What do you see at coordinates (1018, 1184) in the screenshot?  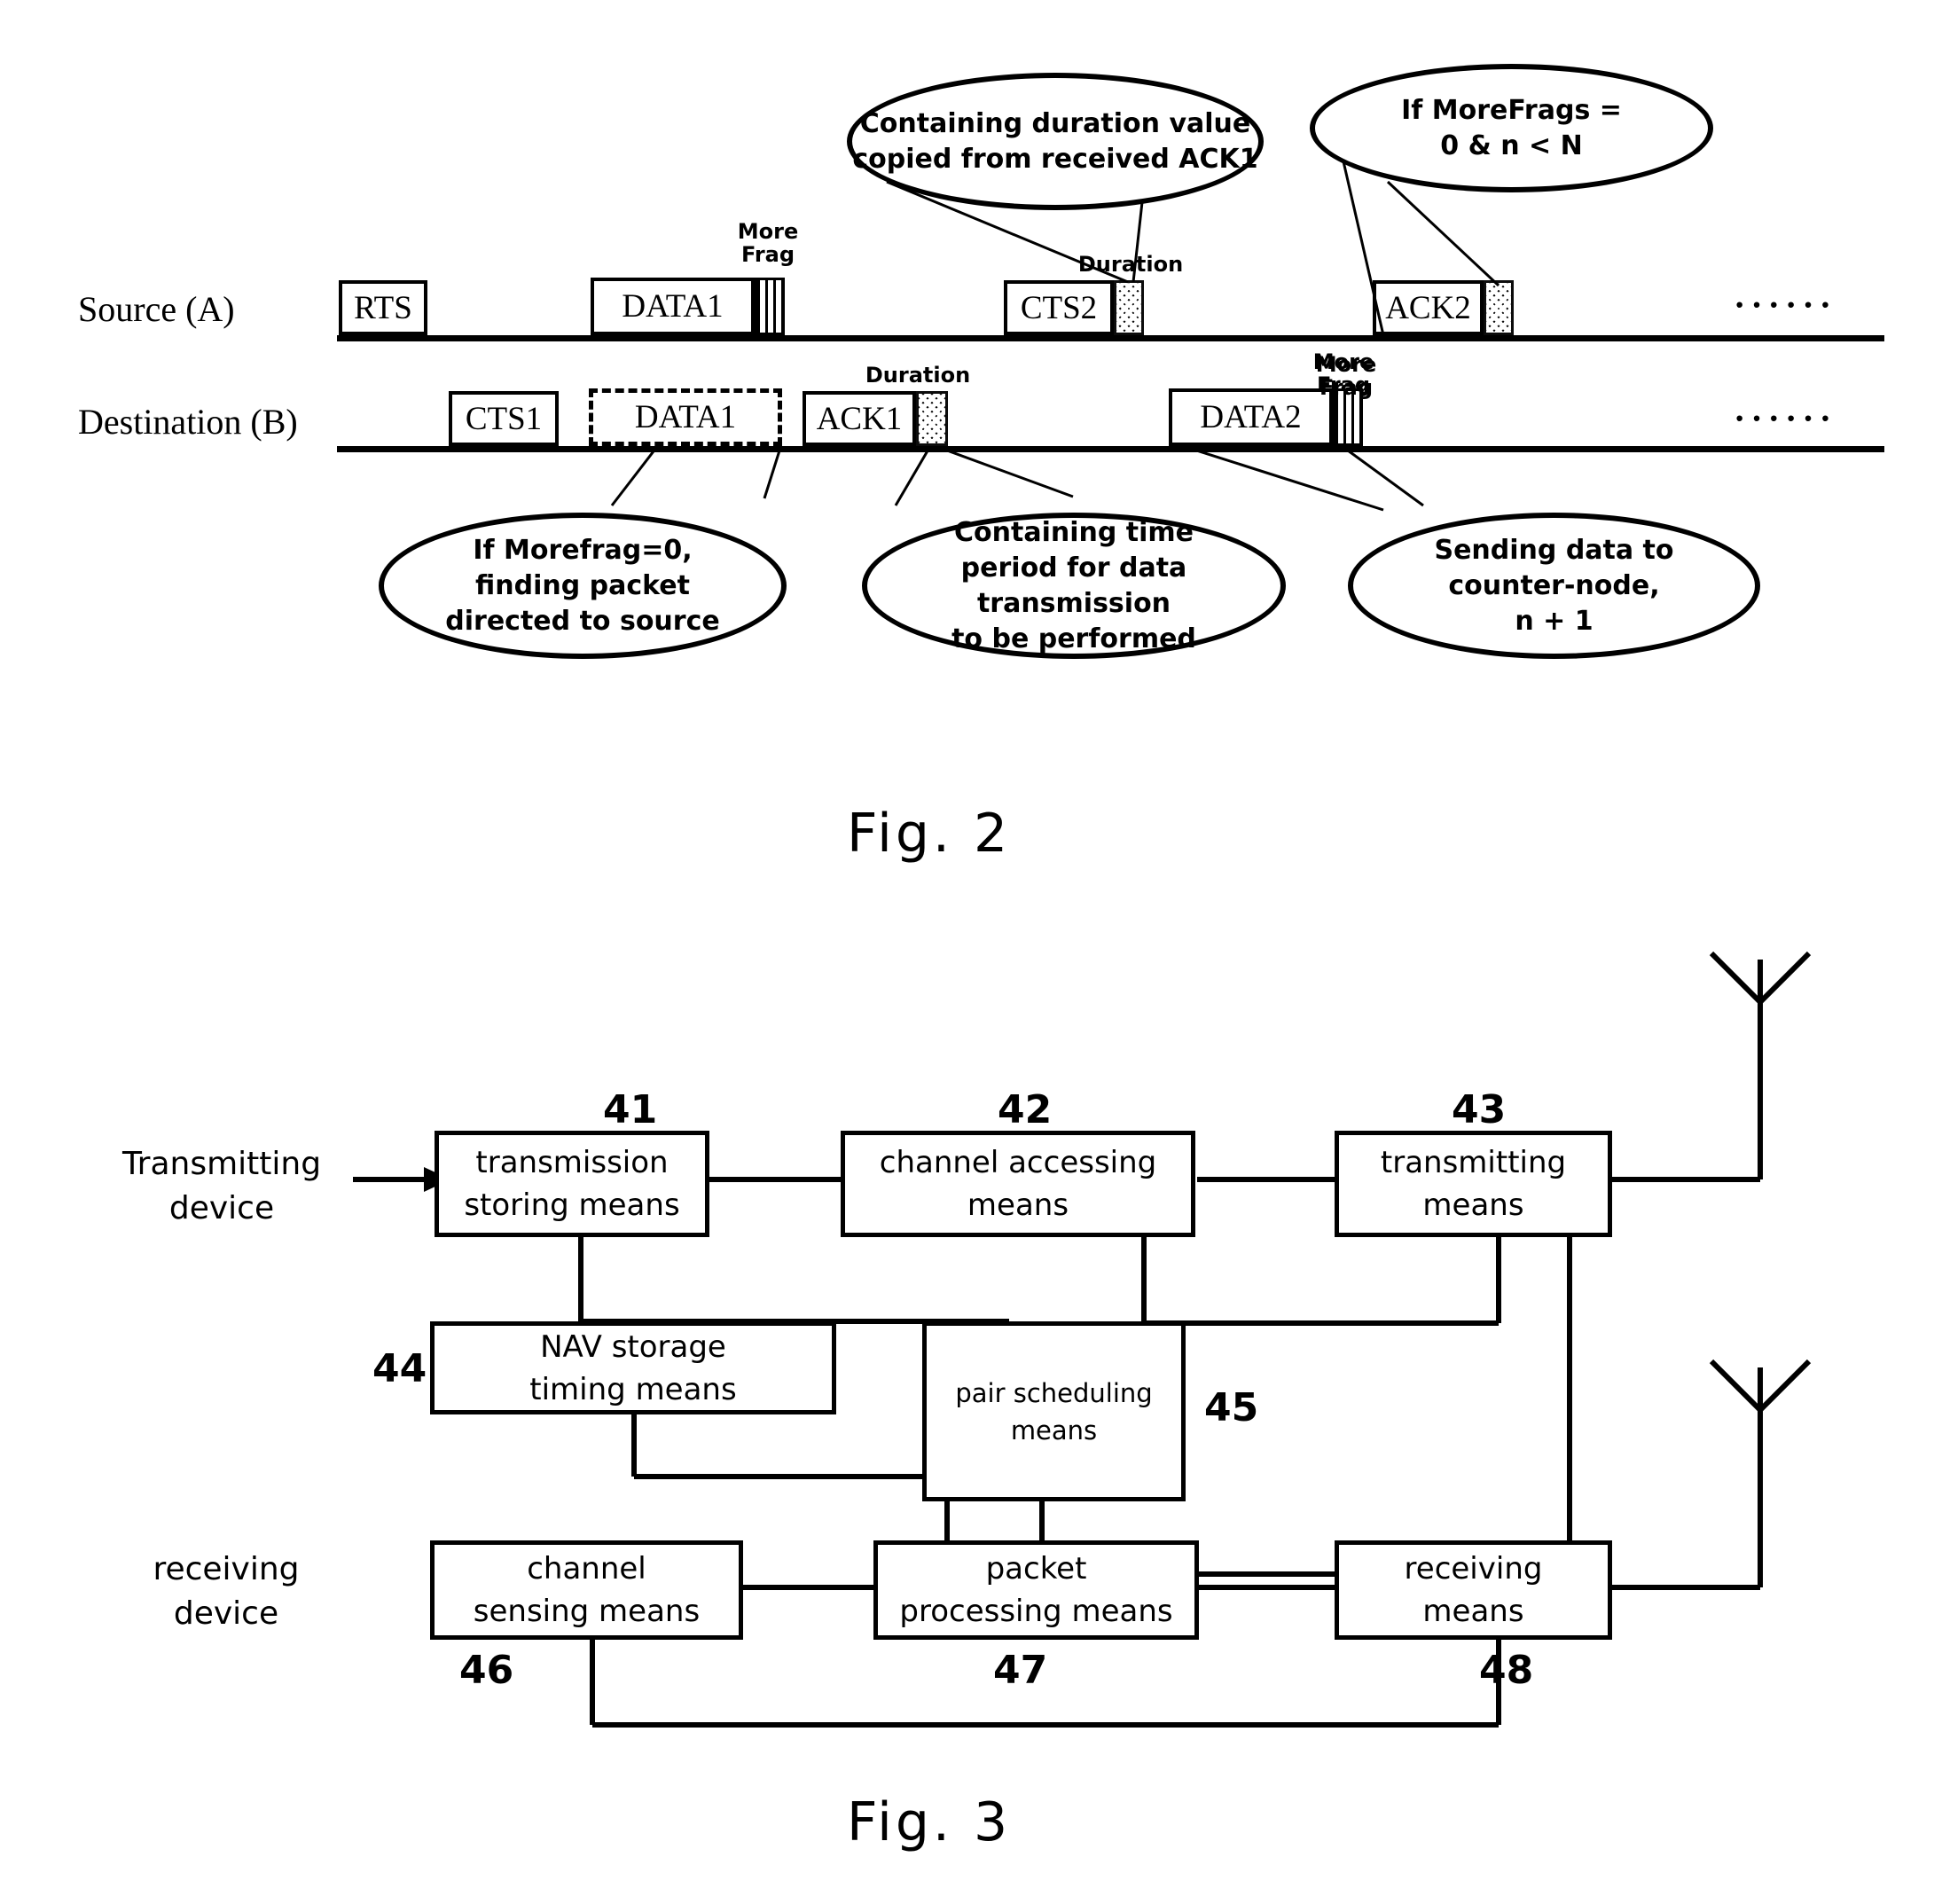 I see `block-channel-accessing-means: channel accessing means` at bounding box center [1018, 1184].